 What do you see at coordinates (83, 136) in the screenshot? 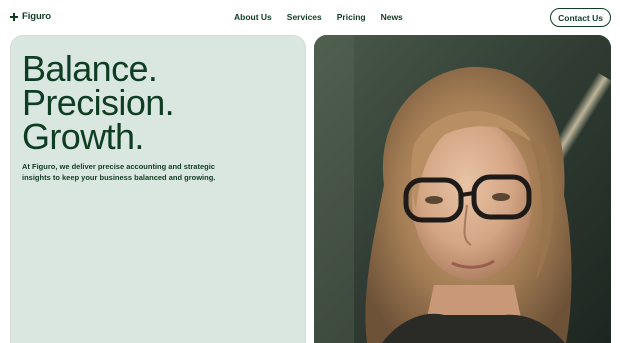
I see `headline-line-growth: Growth.` at bounding box center [83, 136].